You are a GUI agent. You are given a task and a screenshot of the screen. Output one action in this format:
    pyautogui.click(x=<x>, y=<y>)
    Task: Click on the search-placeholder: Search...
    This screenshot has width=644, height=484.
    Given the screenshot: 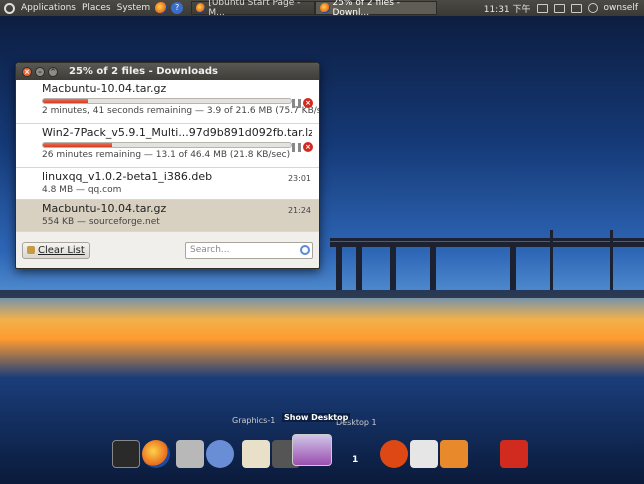 What is the action you would take?
    pyautogui.click(x=210, y=250)
    